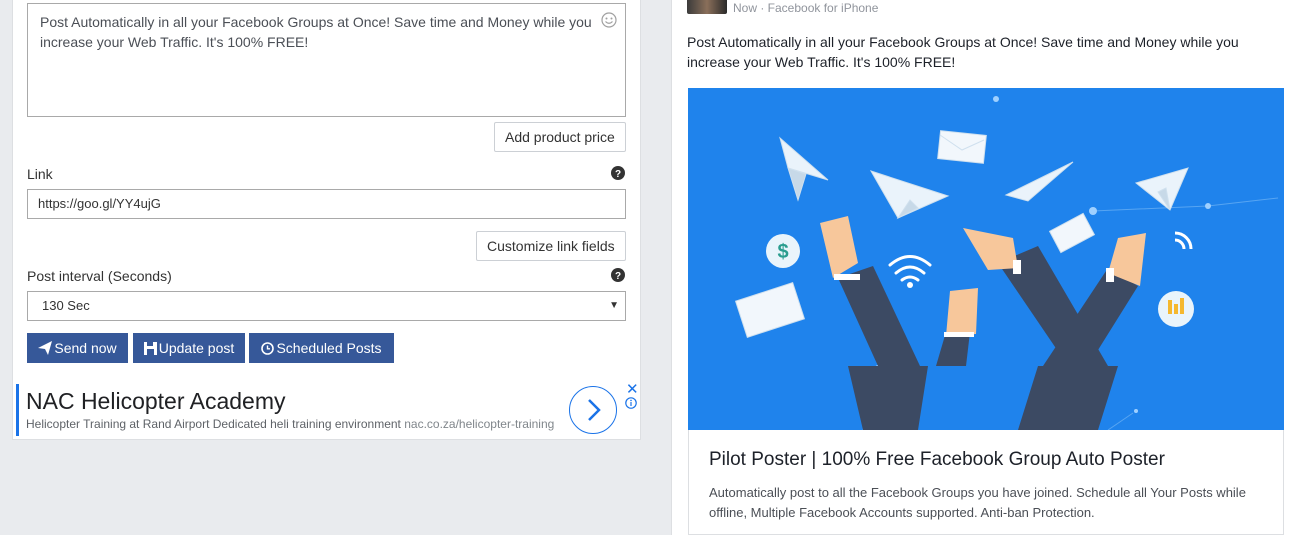  Describe the element at coordinates (99, 276) in the screenshot. I see `post-interval-label: Post interval (Seconds)` at that location.